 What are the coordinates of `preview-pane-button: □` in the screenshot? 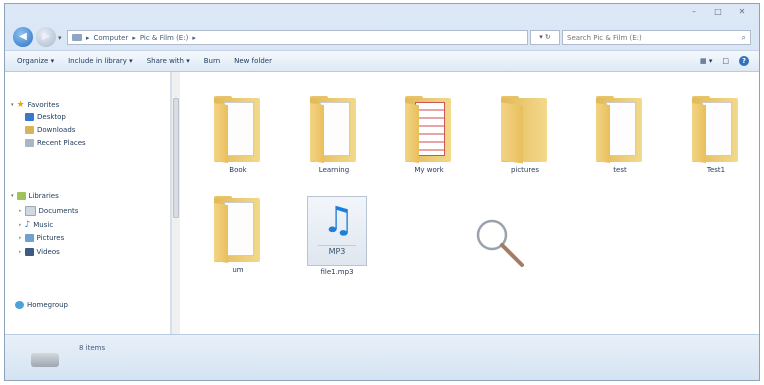 It's located at (725, 61).